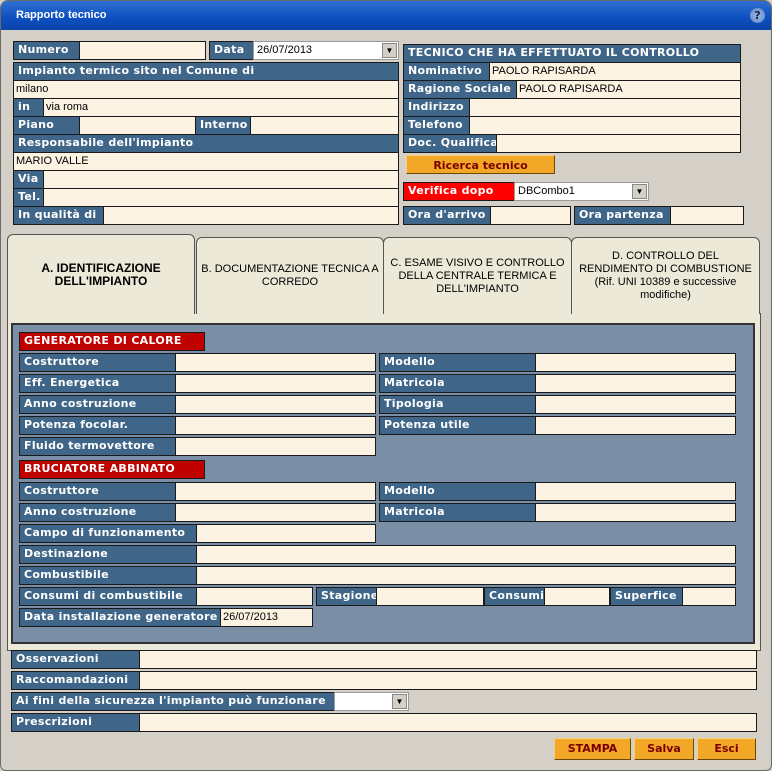  I want to click on ora-partenza-label: Ora partenza, so click(622, 215).